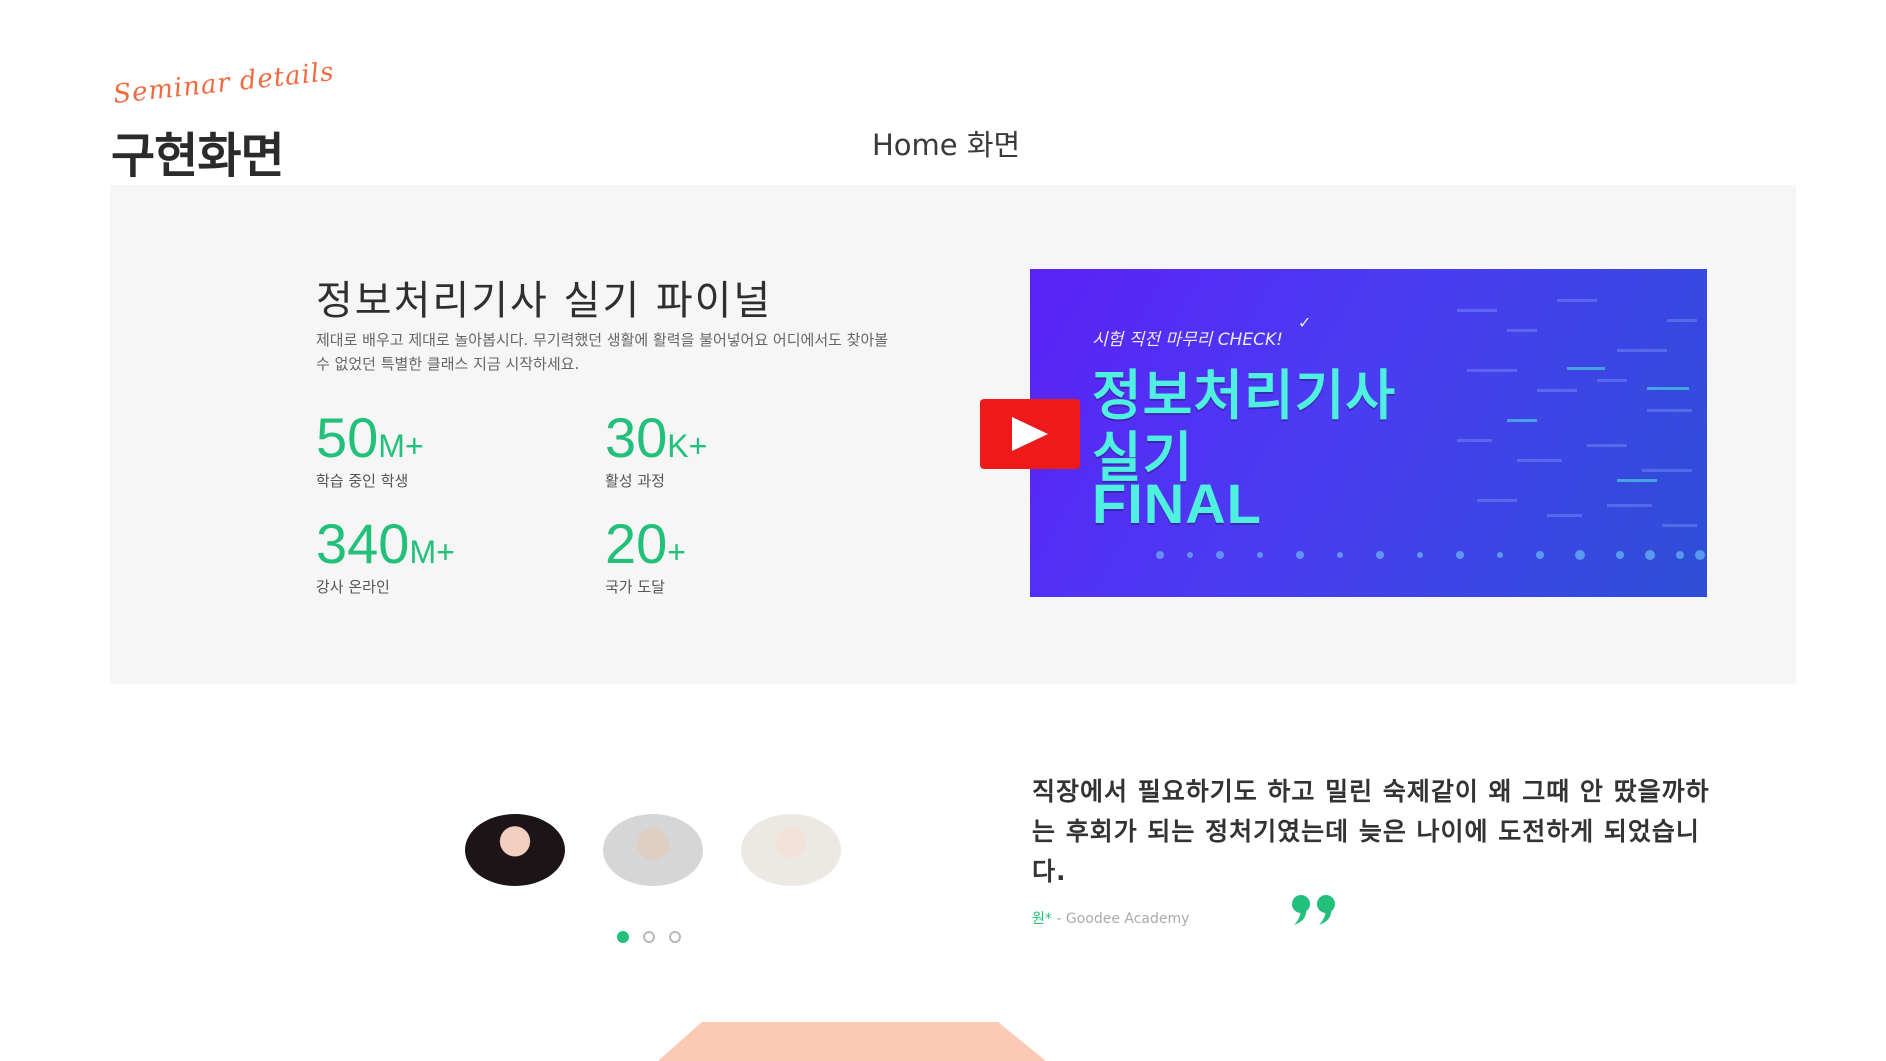 The image size is (1886, 1061). I want to click on quote-icon, so click(1313, 910).